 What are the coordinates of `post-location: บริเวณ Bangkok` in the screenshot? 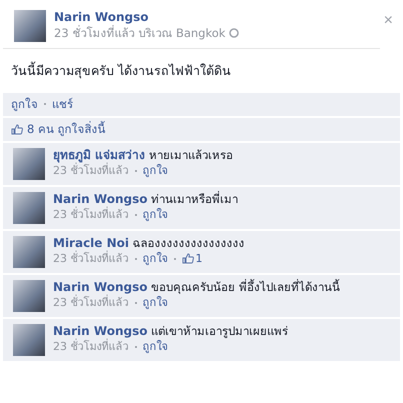 It's located at (182, 33).